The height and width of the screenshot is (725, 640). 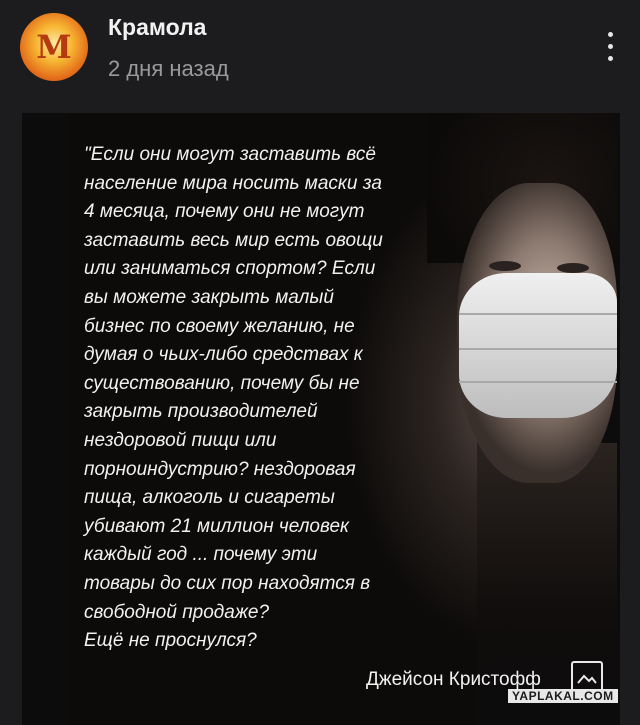 I want to click on channel-name: Крамола, so click(x=157, y=27).